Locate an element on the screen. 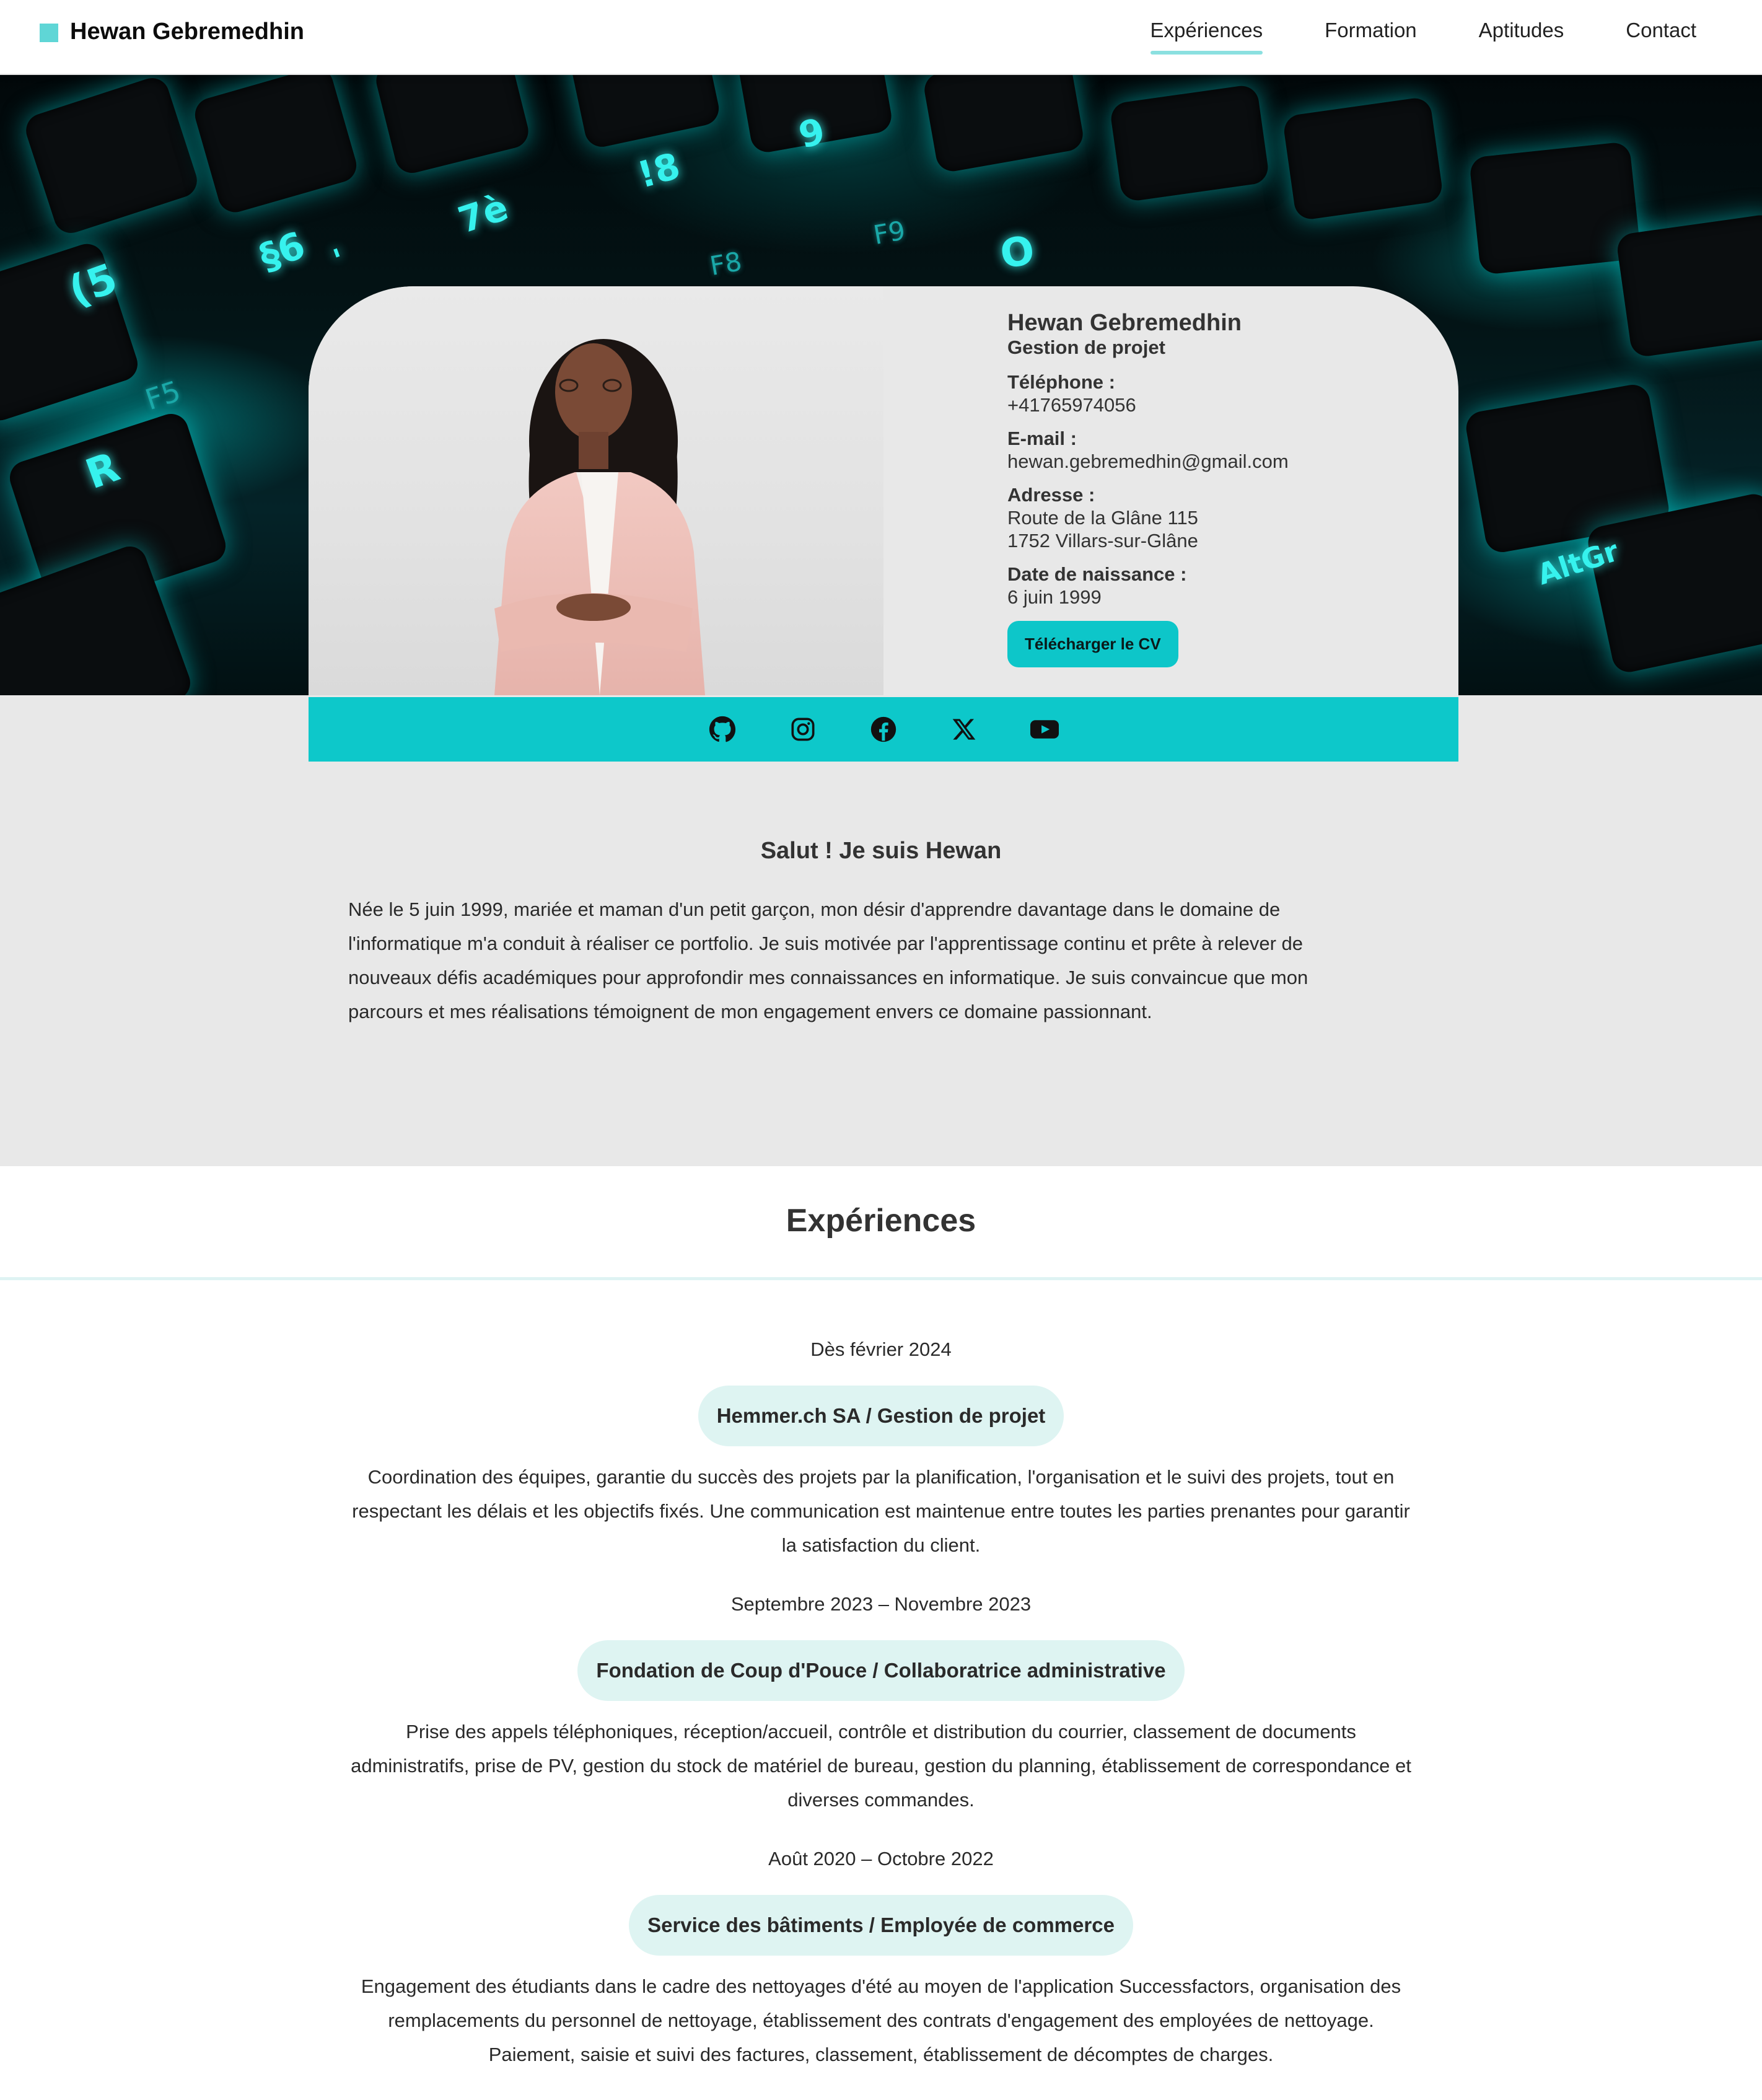 This screenshot has width=1762, height=2100. key-glyph: ' is located at coordinates (339, 260).